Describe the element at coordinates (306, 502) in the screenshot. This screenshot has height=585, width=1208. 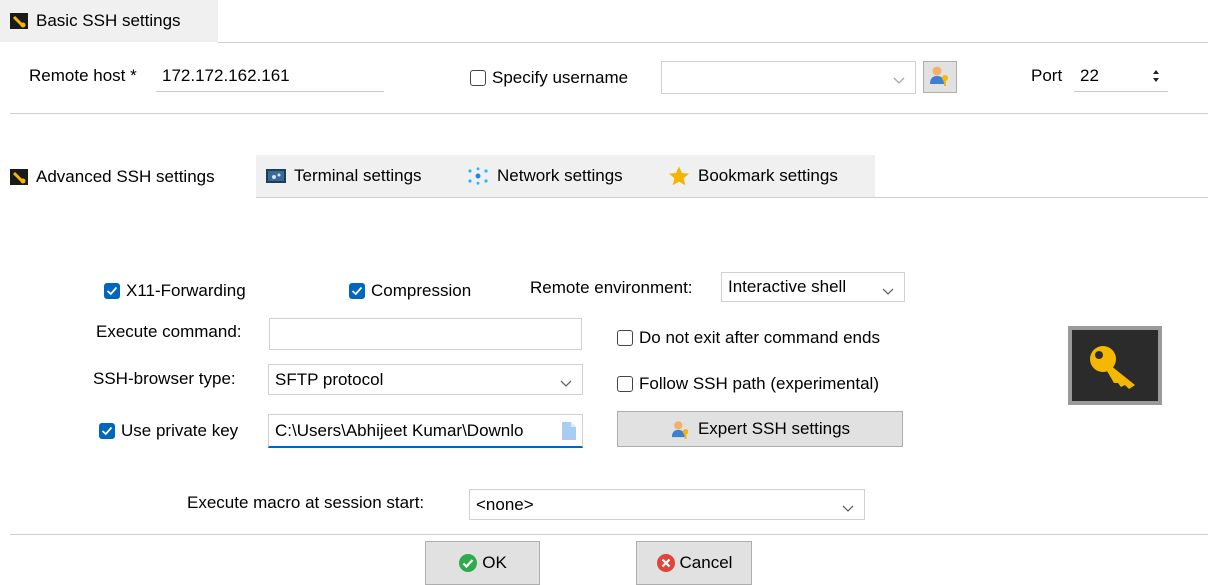
I see `execute-macro-label: Execute macro at session start:` at that location.